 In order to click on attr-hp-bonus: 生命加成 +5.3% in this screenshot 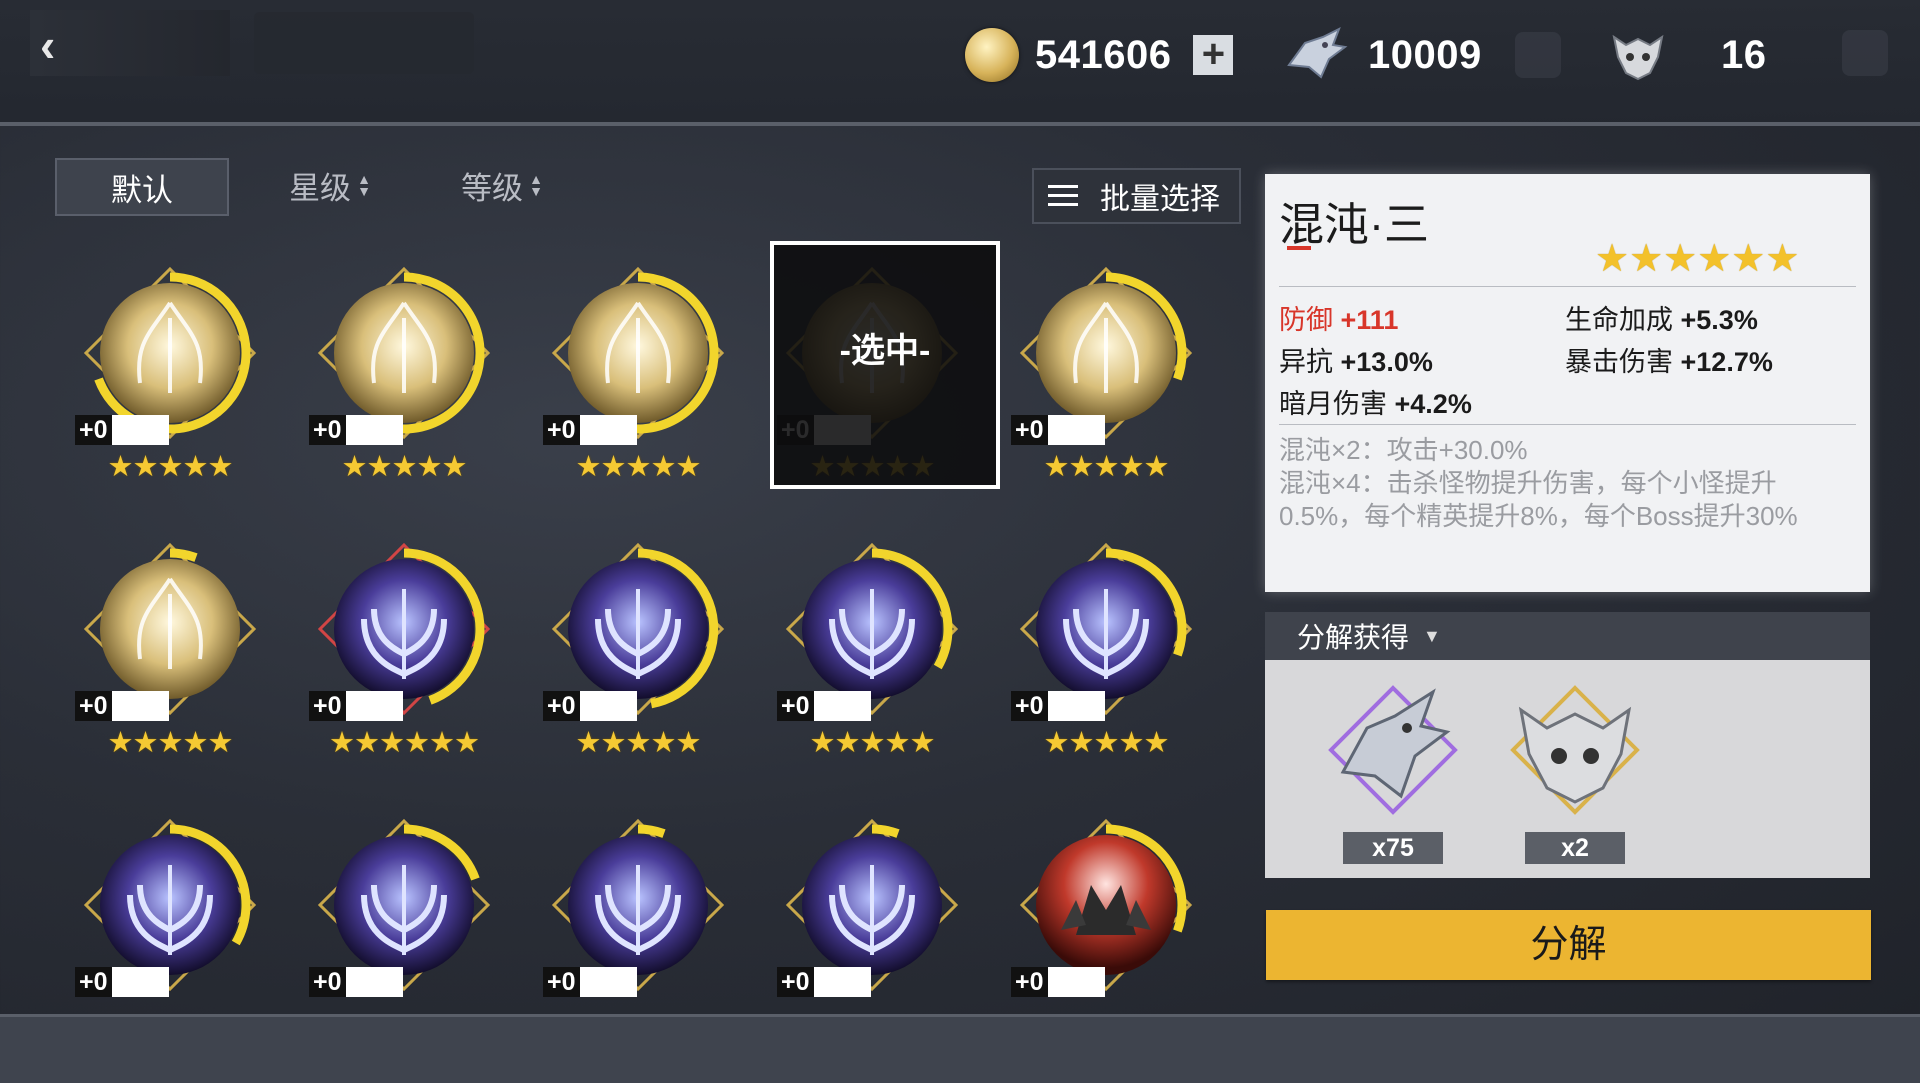, I will do `click(1661, 317)`.